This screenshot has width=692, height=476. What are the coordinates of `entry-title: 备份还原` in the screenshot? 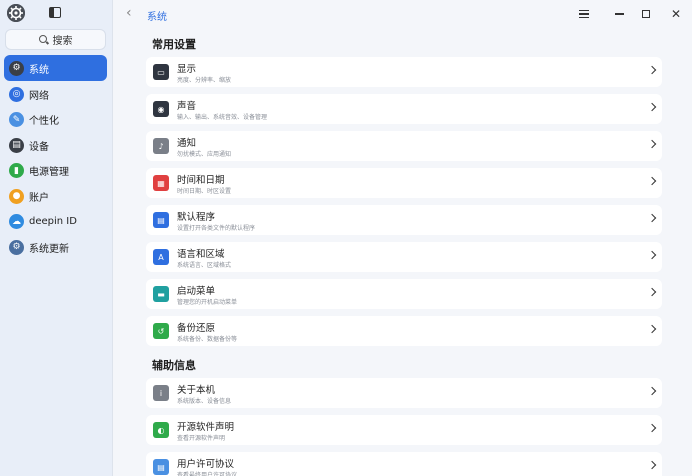 It's located at (196, 328).